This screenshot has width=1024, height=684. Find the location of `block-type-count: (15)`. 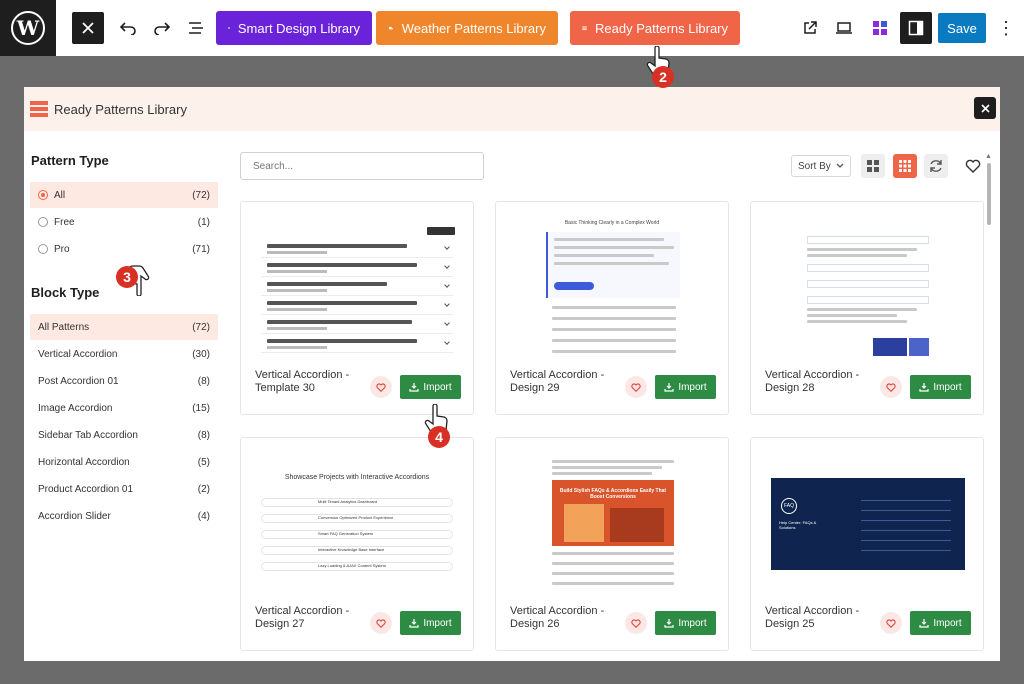

block-type-count: (15) is located at coordinates (201, 408).